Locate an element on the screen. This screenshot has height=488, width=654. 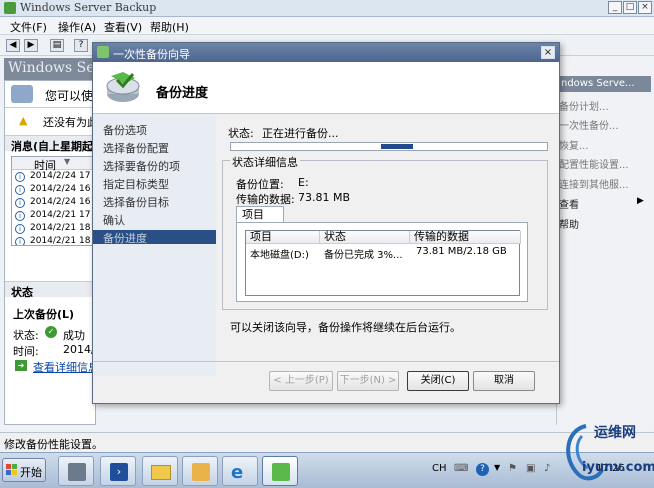
step-target-type: 指定目标类型 is located at coordinates (136, 184).